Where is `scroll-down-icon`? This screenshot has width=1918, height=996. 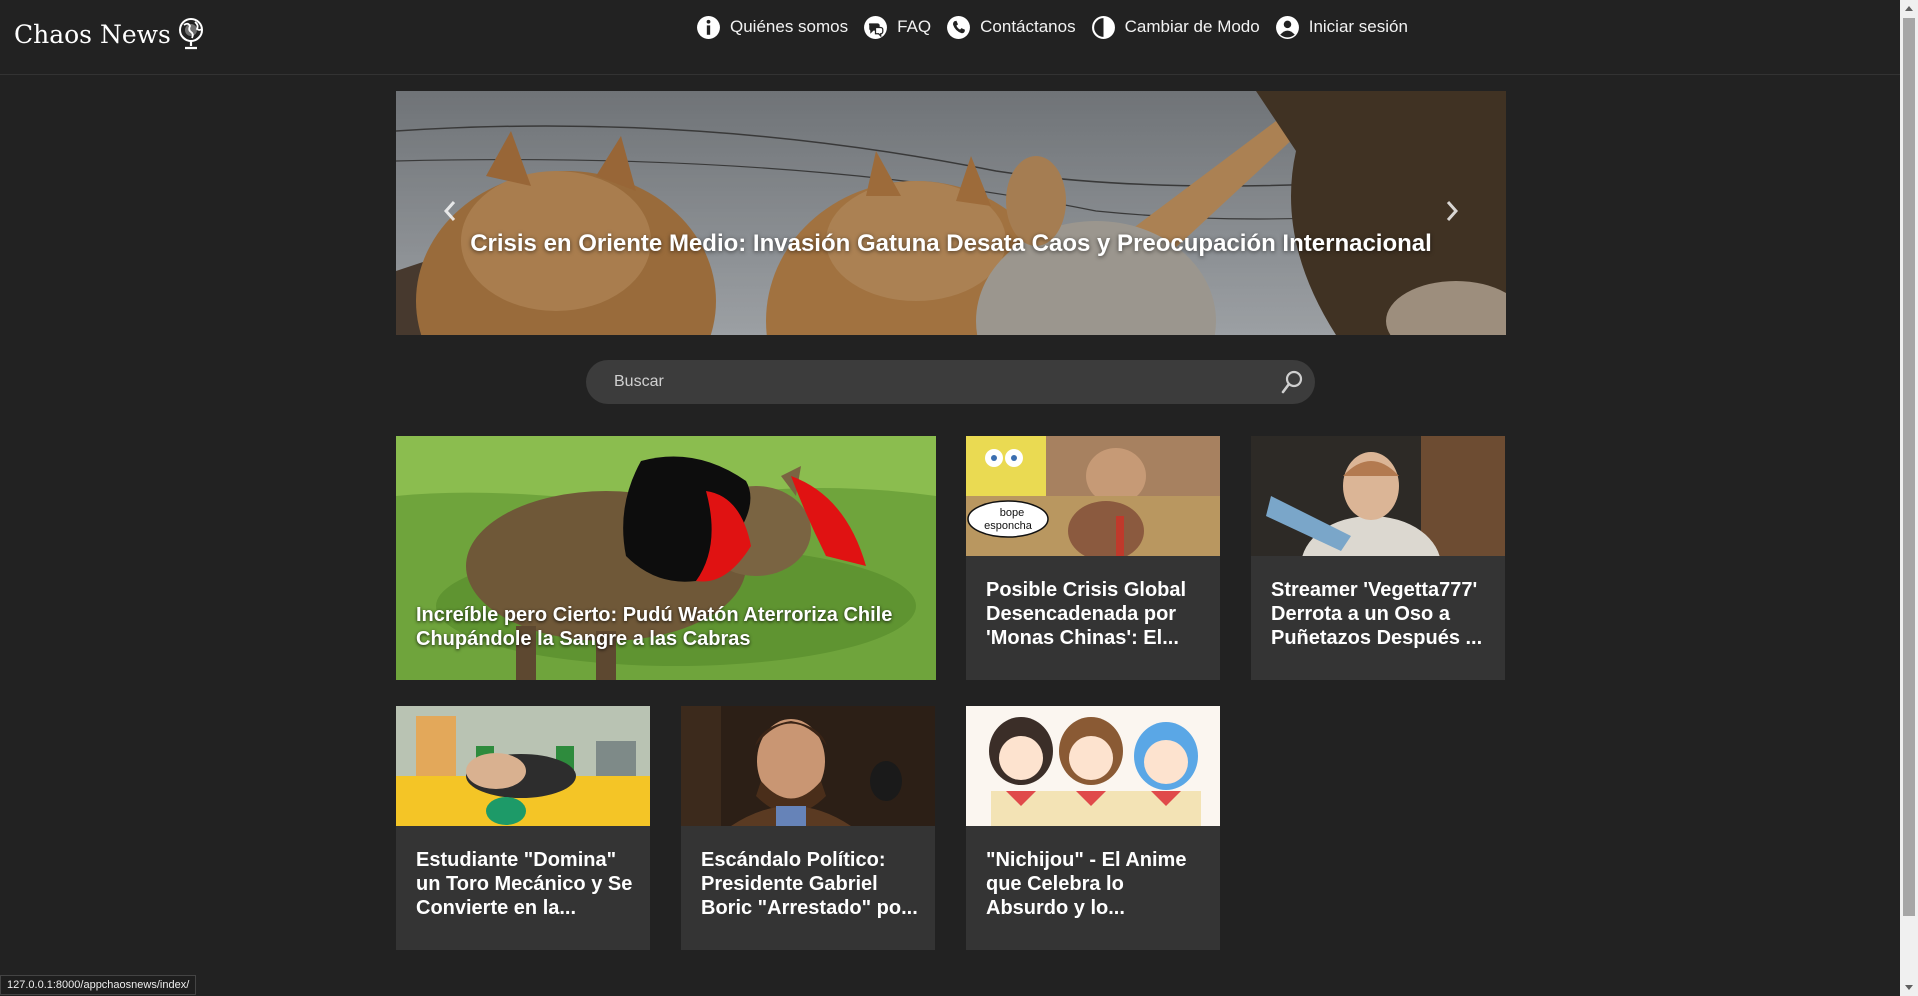 scroll-down-icon is located at coordinates (1909, 987).